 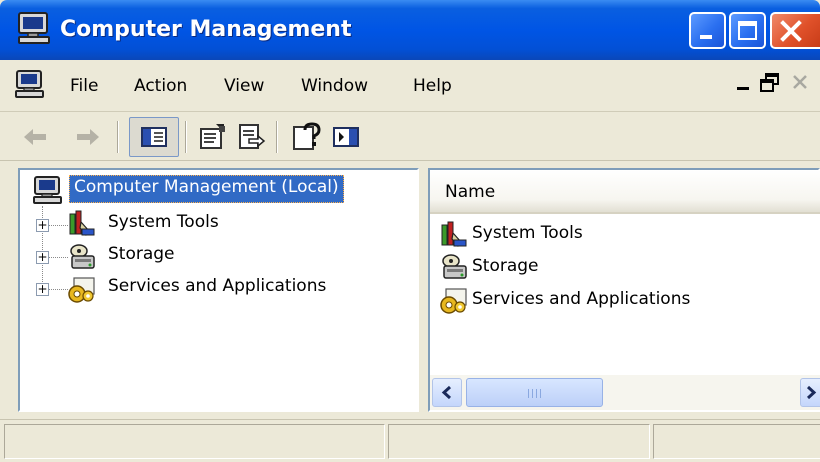 I want to click on title-bar: Computer Management, so click(x=410, y=30).